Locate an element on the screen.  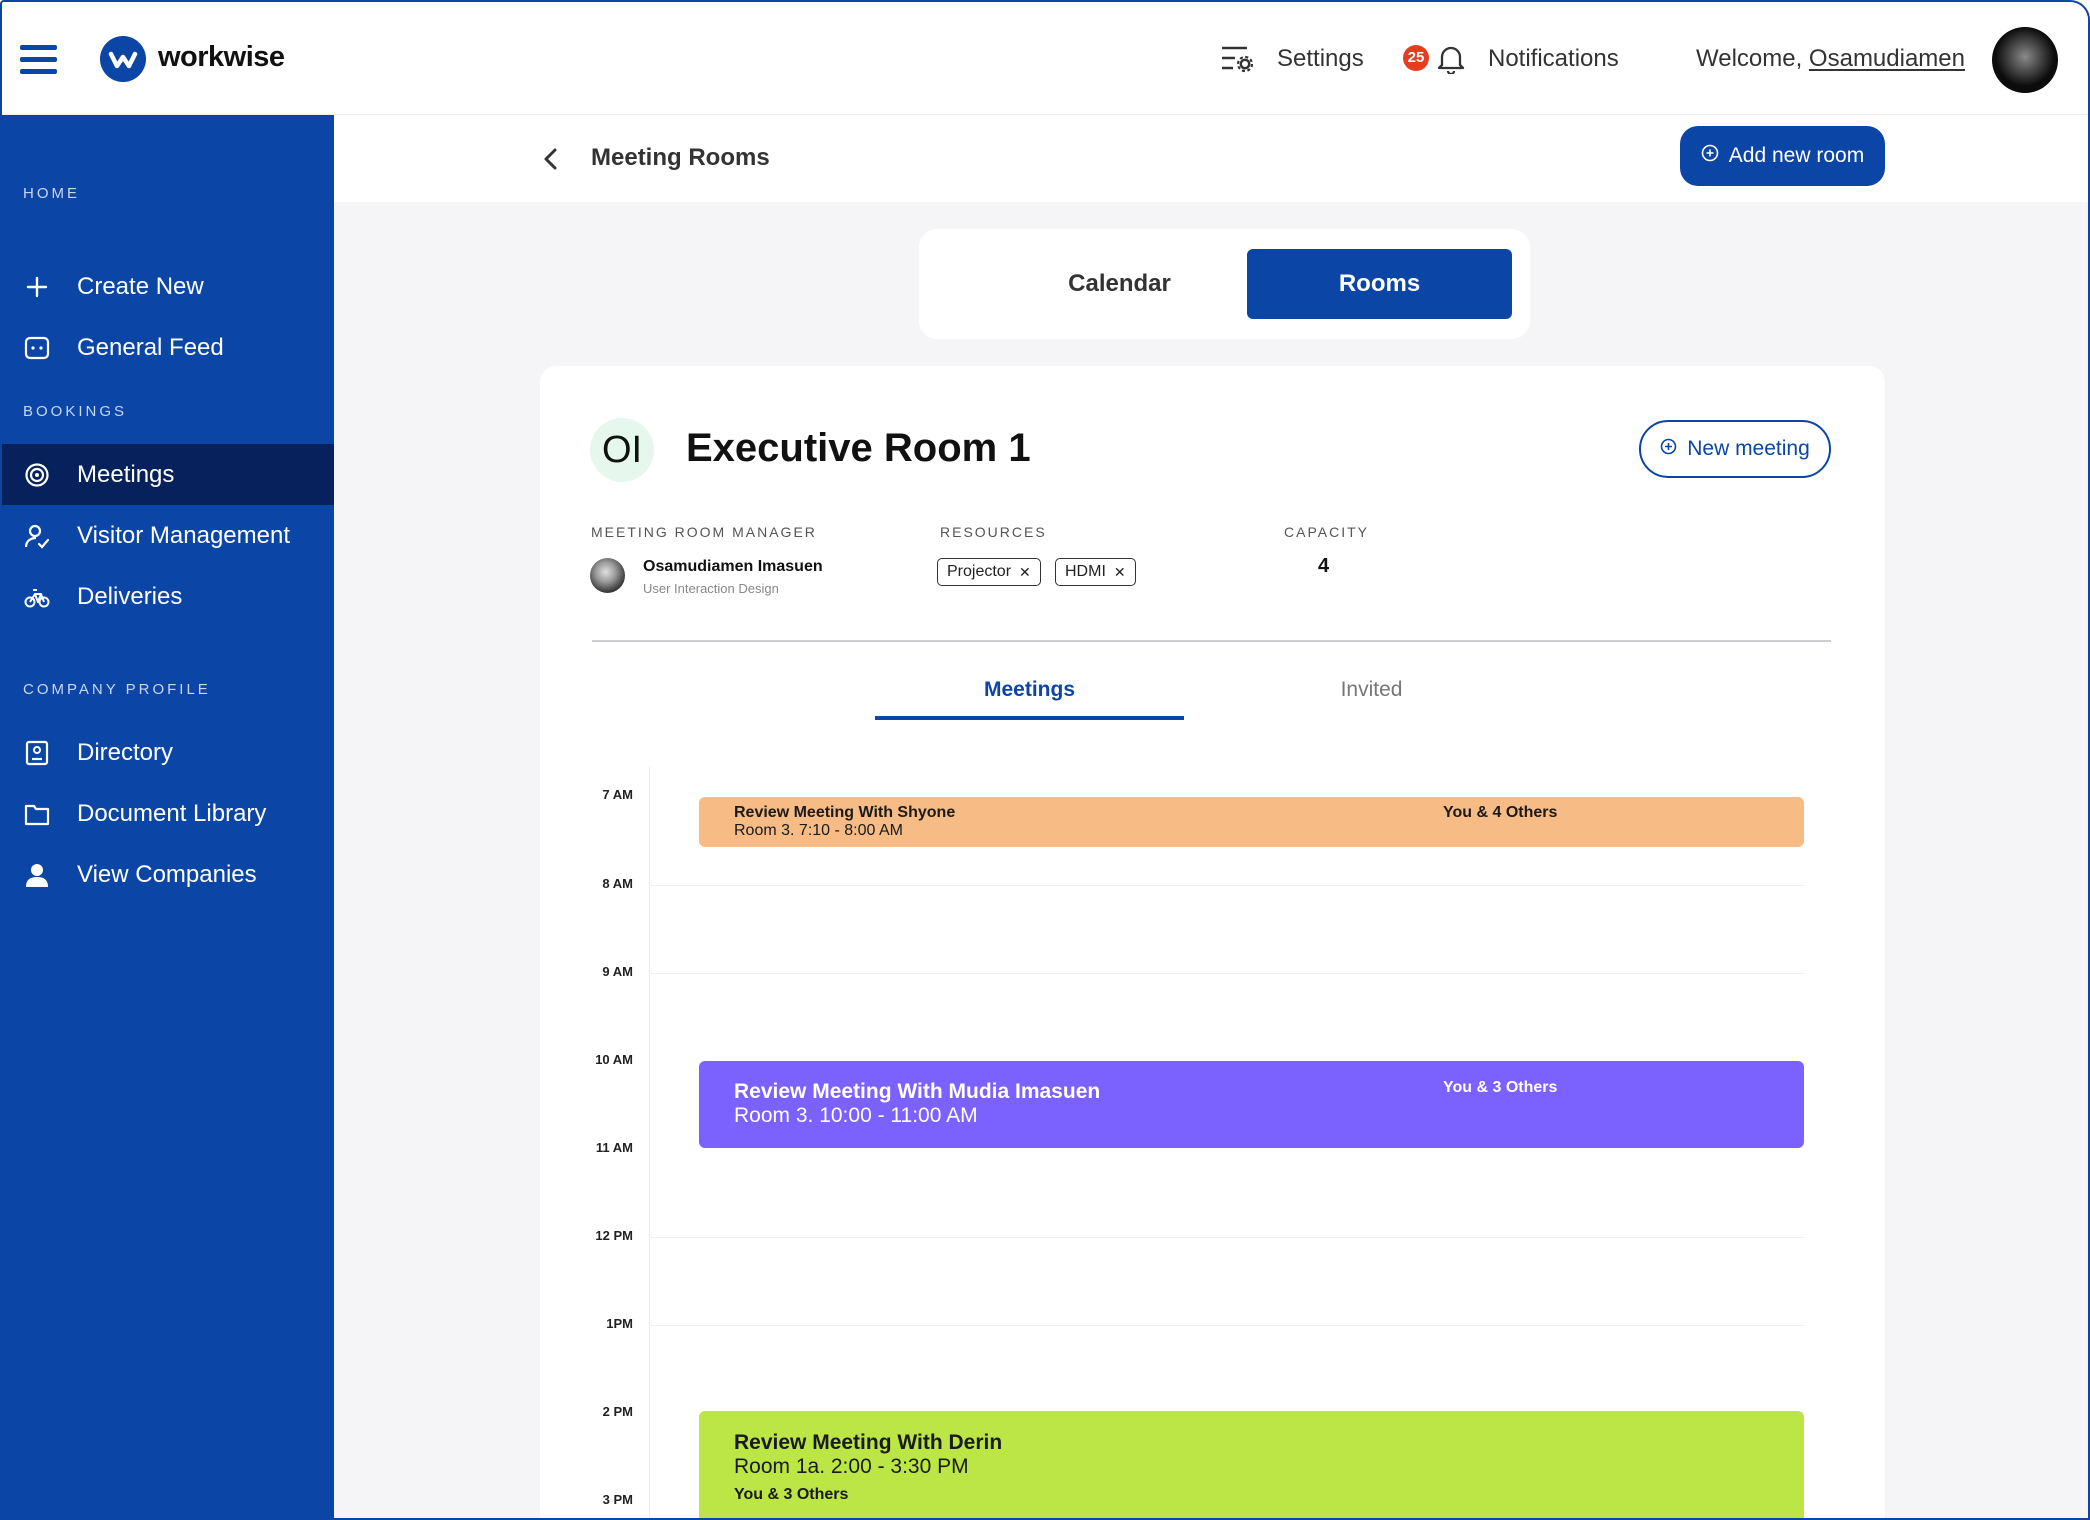
sidebar-item-meetings: Meetings is located at coordinates (168, 474).